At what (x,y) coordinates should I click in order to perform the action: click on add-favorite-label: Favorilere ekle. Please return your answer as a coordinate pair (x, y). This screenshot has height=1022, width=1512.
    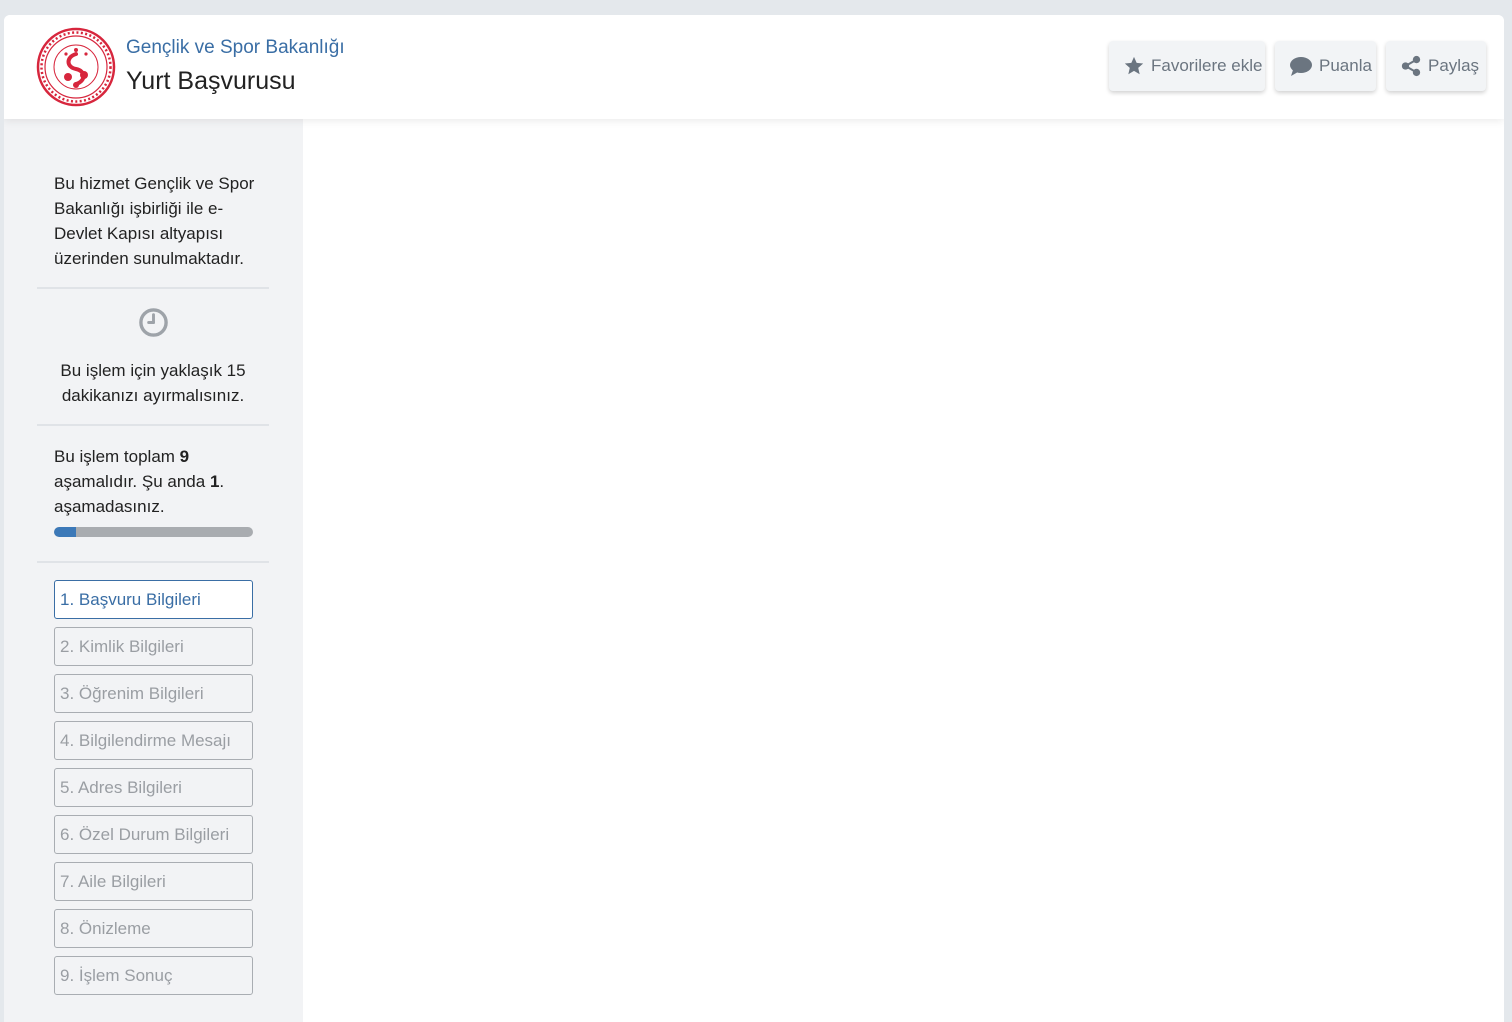
    Looking at the image, I should click on (1207, 65).